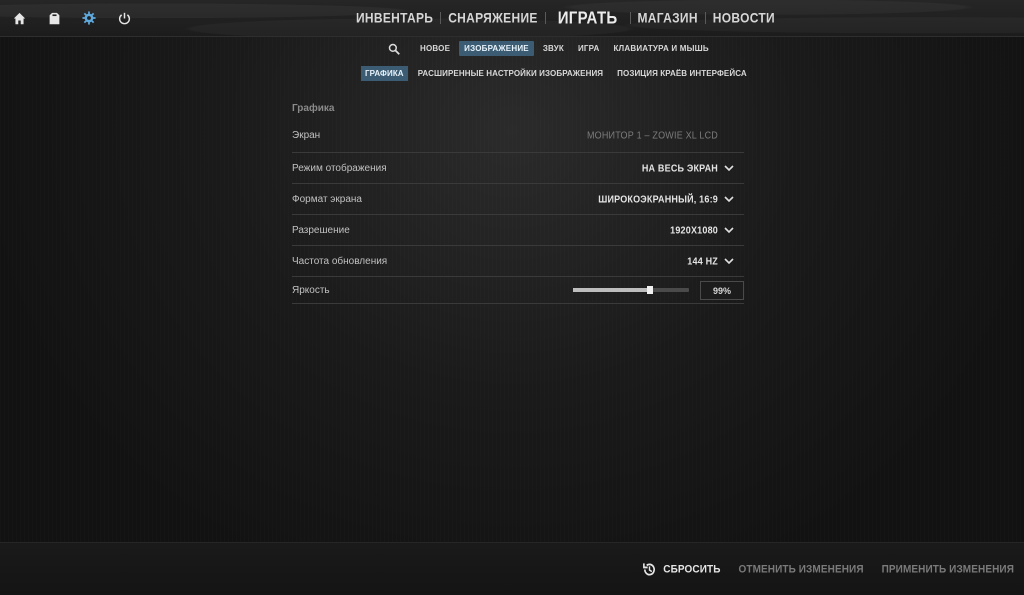 The height and width of the screenshot is (595, 1024). I want to click on subtab-advanced-video: РАСШИРЕННЫЕ НАСТРОЙКИ ИЗОБРАЖЕНИЯ, so click(510, 73).